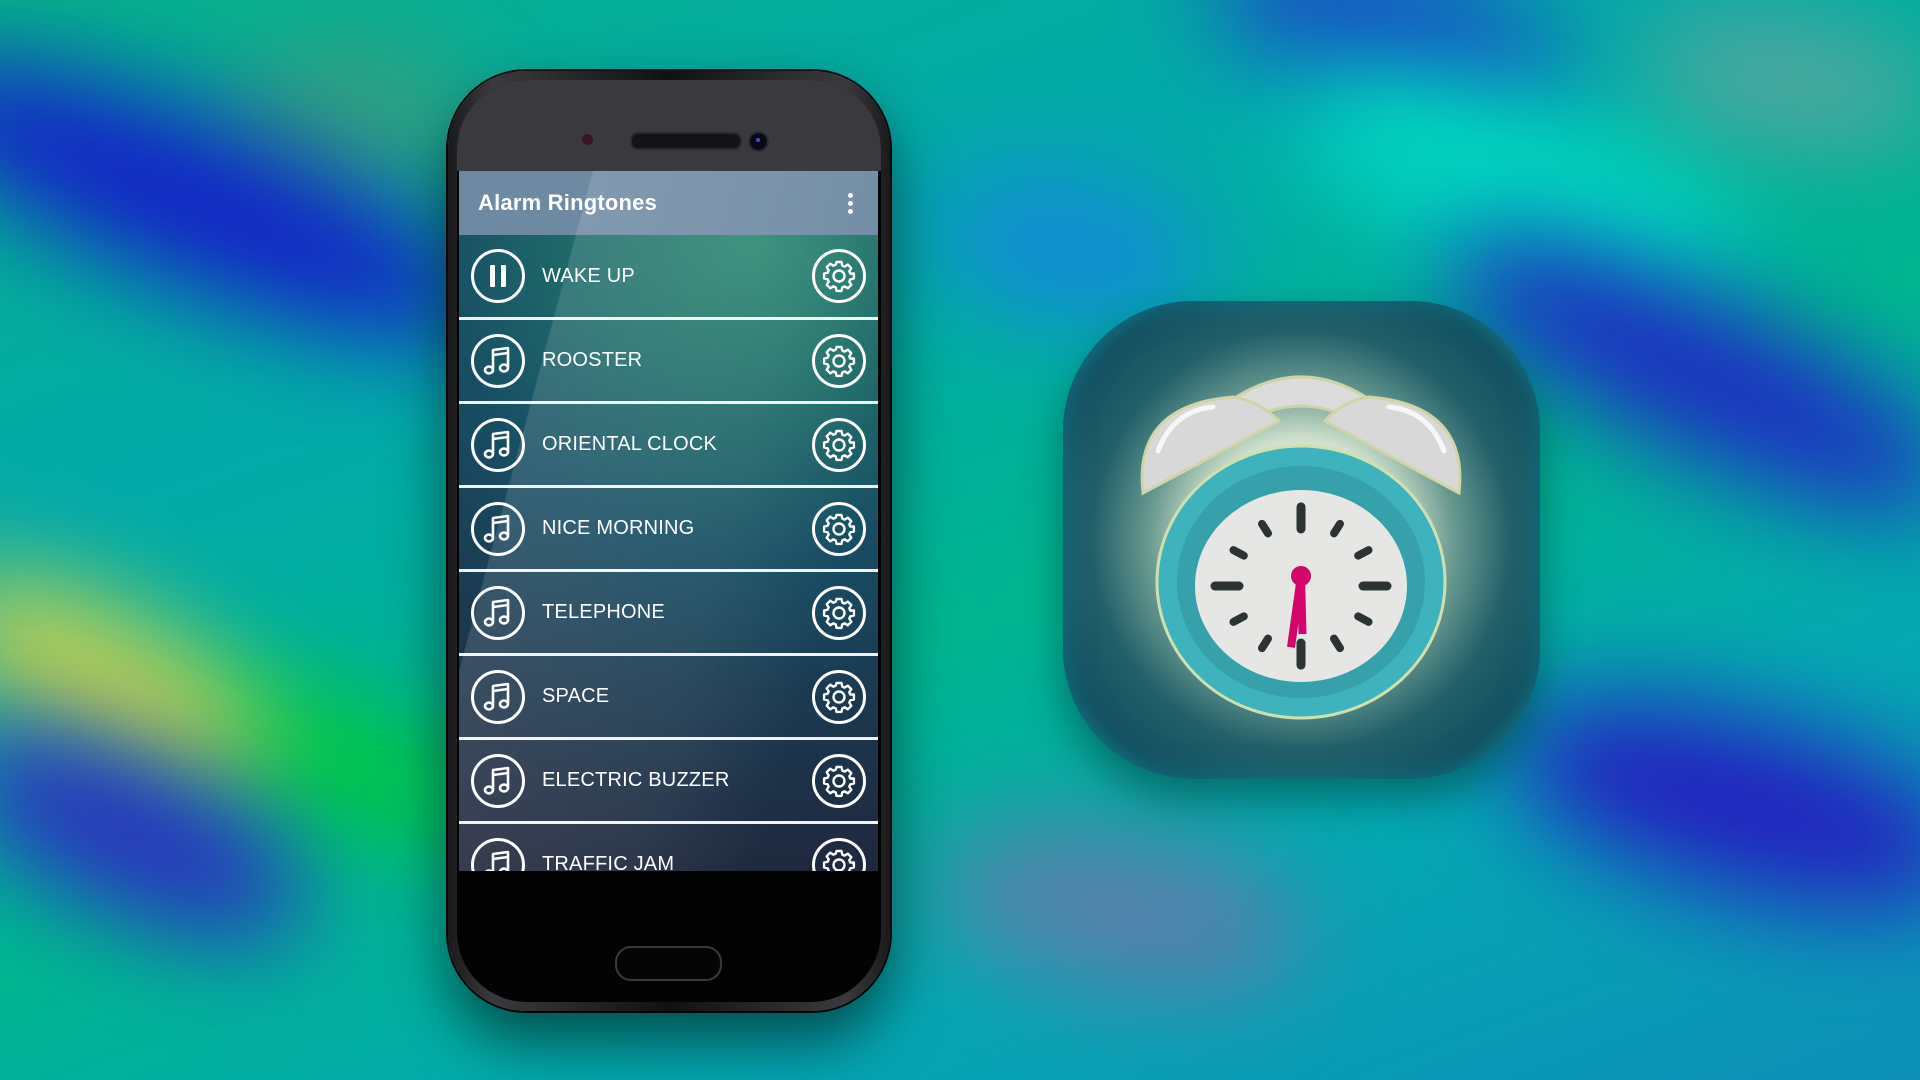 The width and height of the screenshot is (1920, 1080). I want to click on ringtone-row: ROOSTER, so click(668, 362).